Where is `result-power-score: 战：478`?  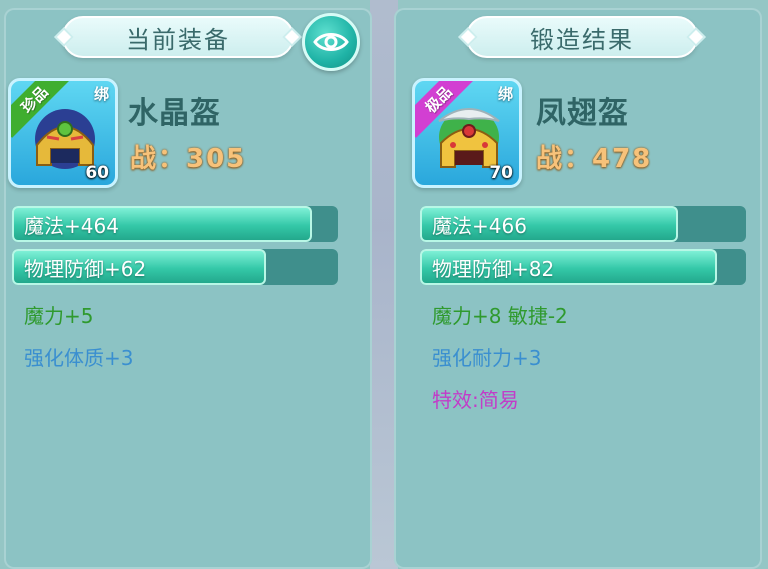 result-power-score: 战：478 is located at coordinates (594, 159).